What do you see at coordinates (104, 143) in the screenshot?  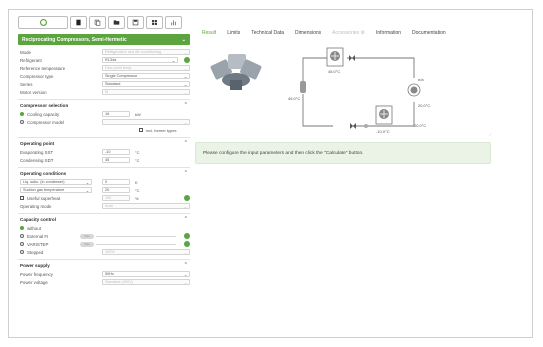 I see `operating-point-header: Operating point ⌃` at bounding box center [104, 143].